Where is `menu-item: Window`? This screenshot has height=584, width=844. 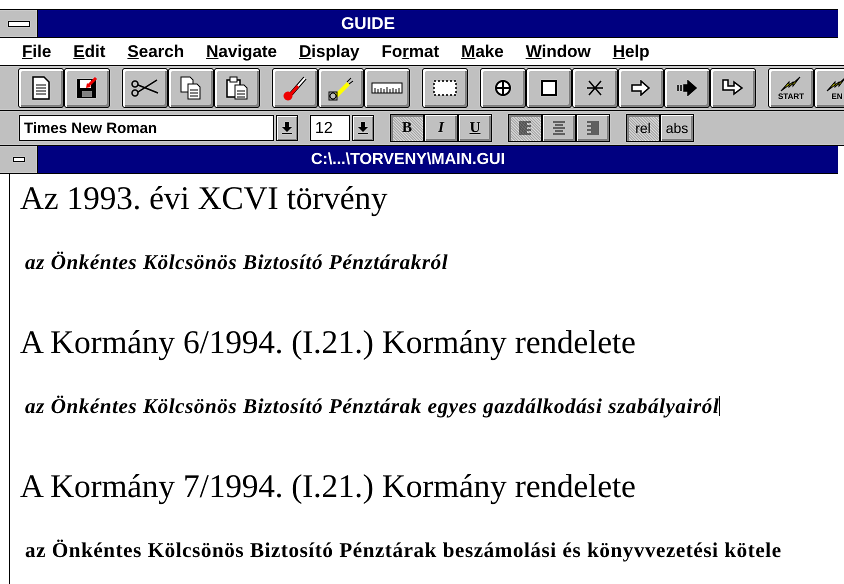
menu-item: Window is located at coordinates (559, 52).